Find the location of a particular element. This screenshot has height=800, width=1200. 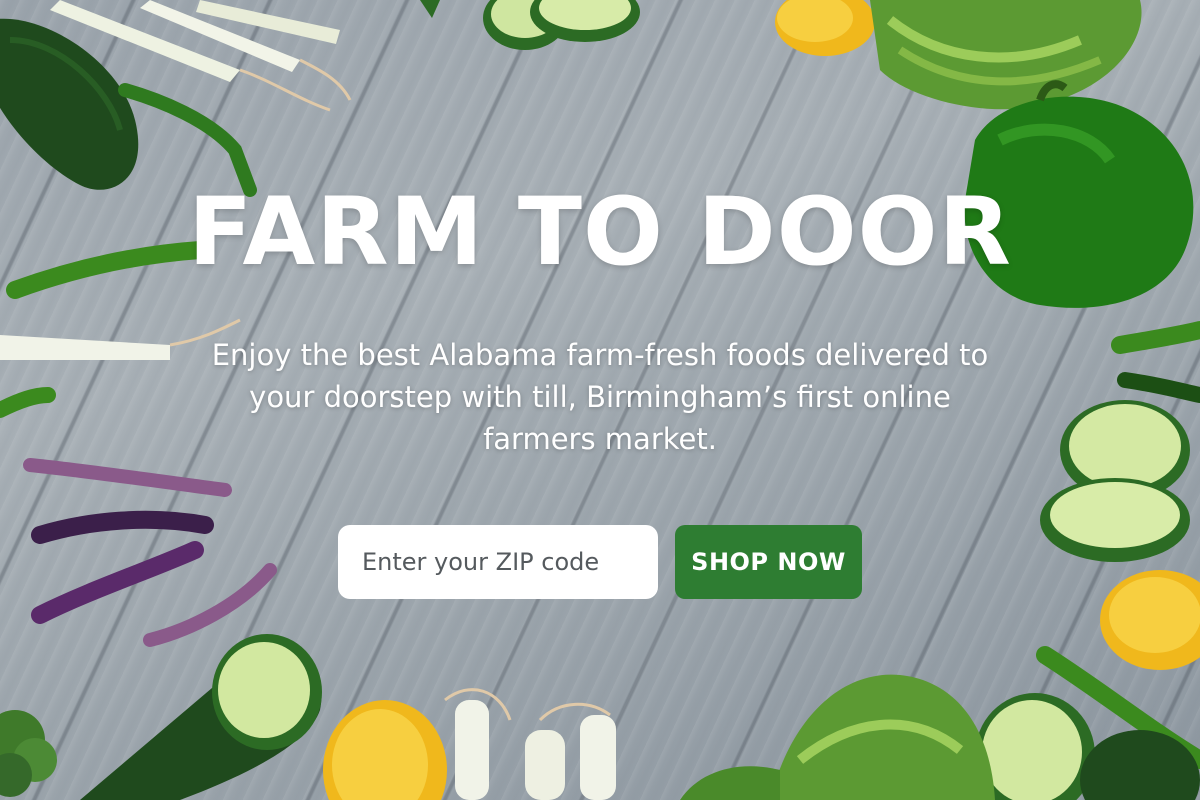

hero-title: FARM TO DOOR is located at coordinates (600, 232).